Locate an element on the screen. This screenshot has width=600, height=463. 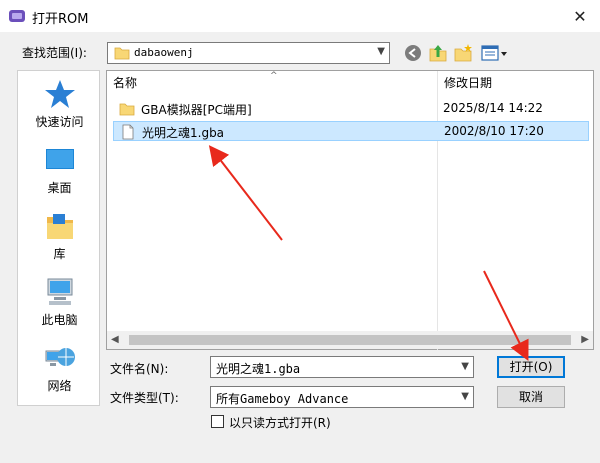
title-bar: 打开ROM ✕ is located at coordinates (300, 16).